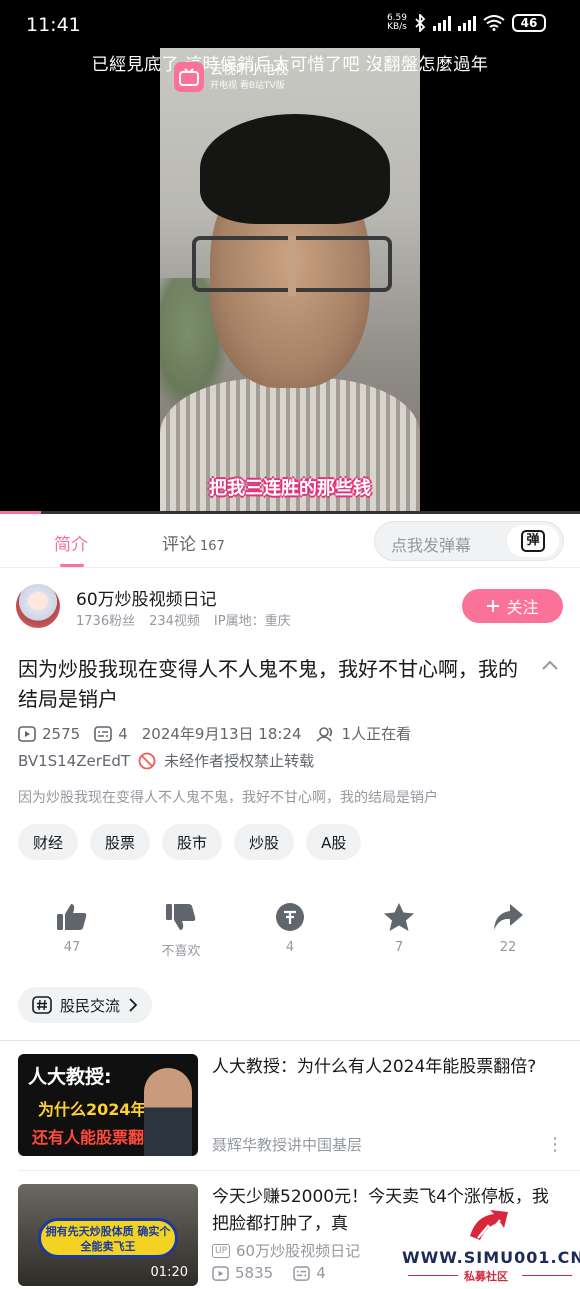 This screenshot has width=580, height=1289. What do you see at coordinates (529, 23) in the screenshot?
I see `battery-icon: 46` at bounding box center [529, 23].